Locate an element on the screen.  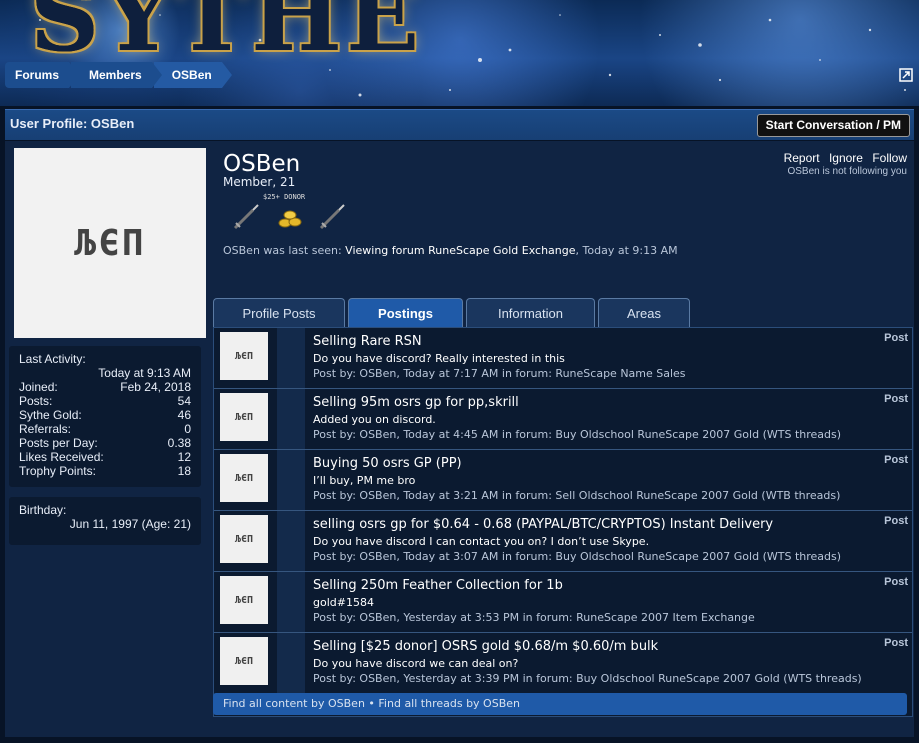
stat-label: Referrals: is located at coordinates (45, 429).